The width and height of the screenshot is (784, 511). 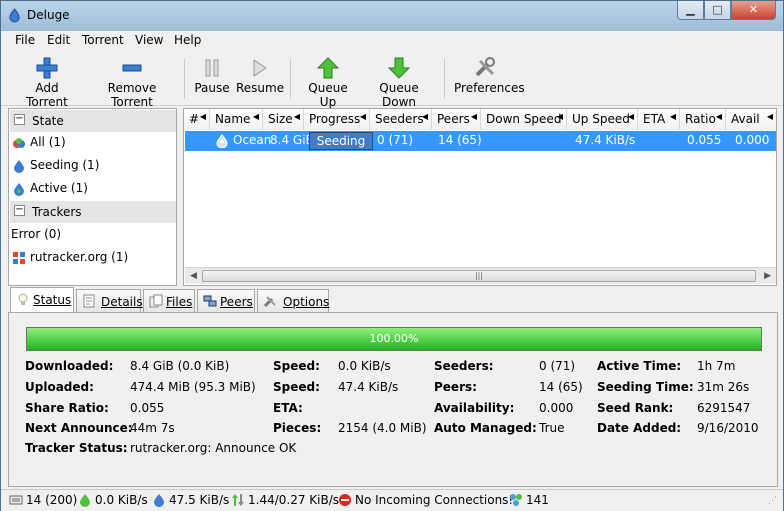 What do you see at coordinates (25, 40) in the screenshot?
I see `menu-file: File` at bounding box center [25, 40].